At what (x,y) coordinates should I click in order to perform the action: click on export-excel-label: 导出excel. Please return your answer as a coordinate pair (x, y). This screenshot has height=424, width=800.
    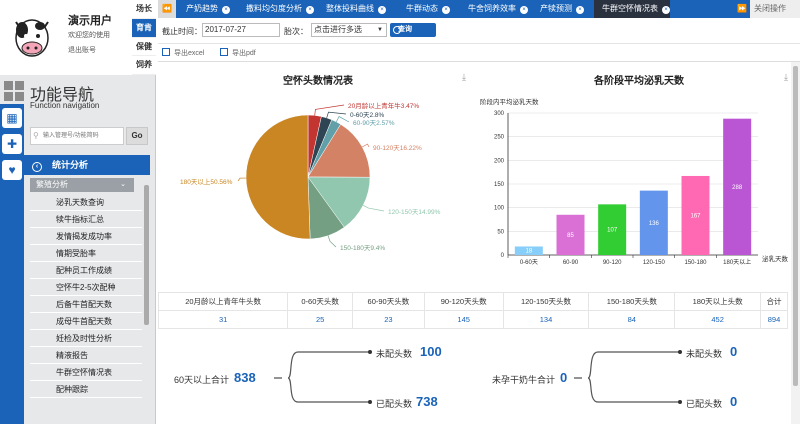
    Looking at the image, I should click on (189, 53).